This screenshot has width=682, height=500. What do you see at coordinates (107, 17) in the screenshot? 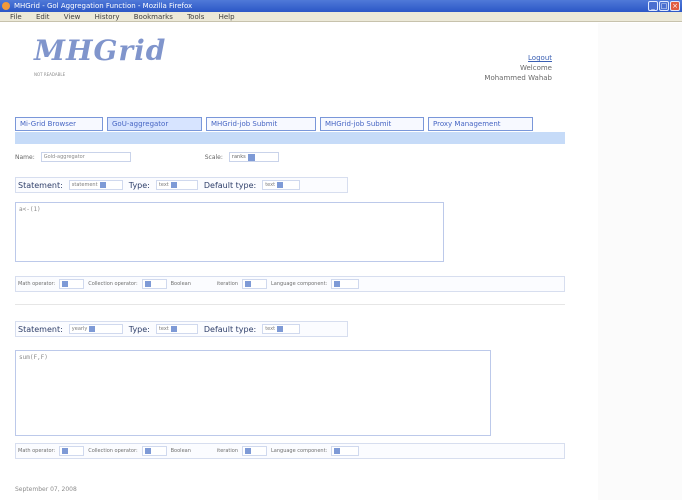
I see `menu-history: History` at bounding box center [107, 17].